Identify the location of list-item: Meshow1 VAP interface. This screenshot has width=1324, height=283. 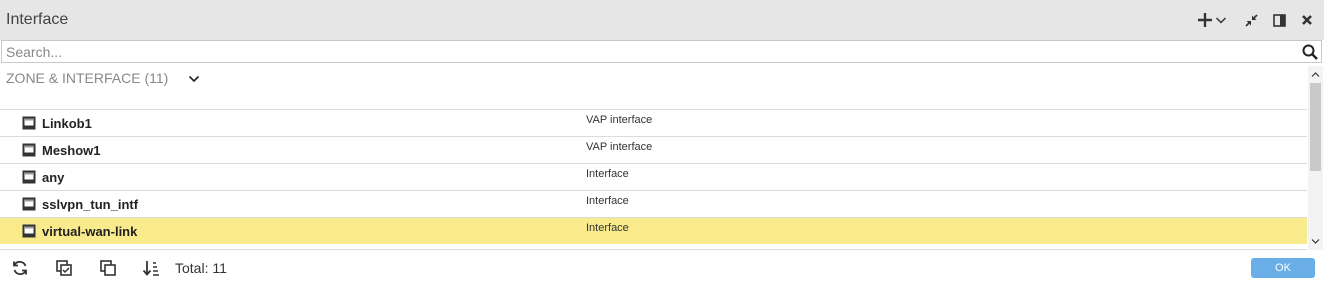
(653, 149).